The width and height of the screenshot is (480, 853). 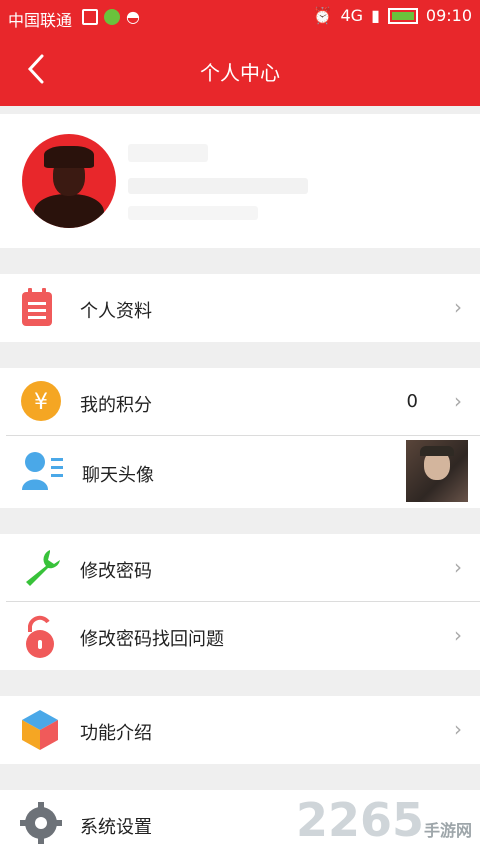 I want to click on wrench-icon, so click(x=43, y=568).